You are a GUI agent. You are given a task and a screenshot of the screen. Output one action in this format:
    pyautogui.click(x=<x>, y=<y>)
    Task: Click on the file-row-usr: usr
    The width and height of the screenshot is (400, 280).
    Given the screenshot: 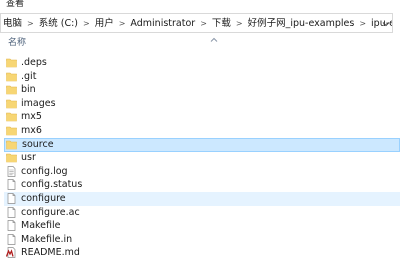 What is the action you would take?
    pyautogui.click(x=202, y=158)
    